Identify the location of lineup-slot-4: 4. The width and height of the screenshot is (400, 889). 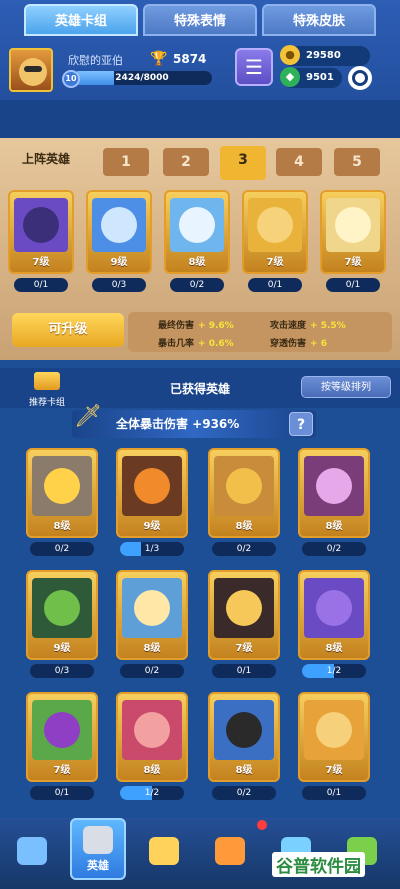
(299, 162).